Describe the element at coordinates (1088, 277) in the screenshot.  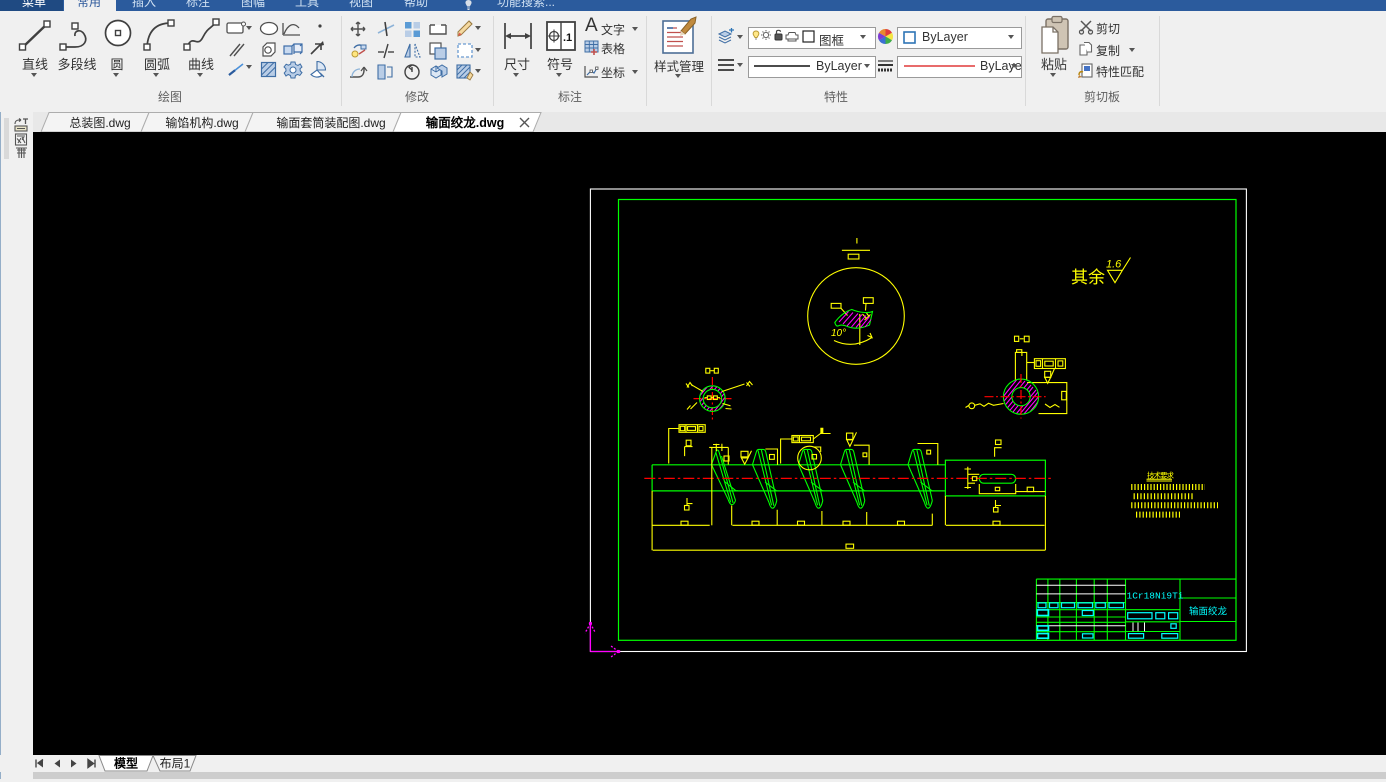
I see `svg-text: 其余` at that location.